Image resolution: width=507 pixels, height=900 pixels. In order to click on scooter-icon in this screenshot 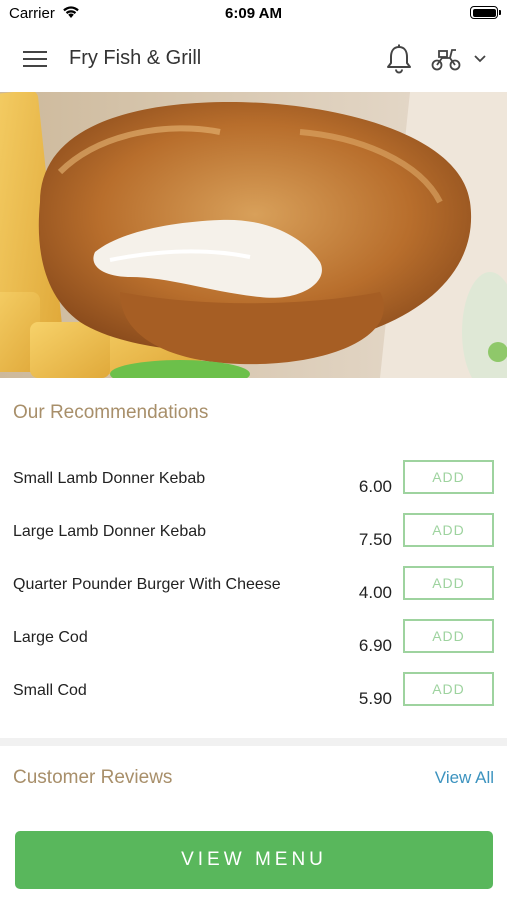, I will do `click(446, 59)`.